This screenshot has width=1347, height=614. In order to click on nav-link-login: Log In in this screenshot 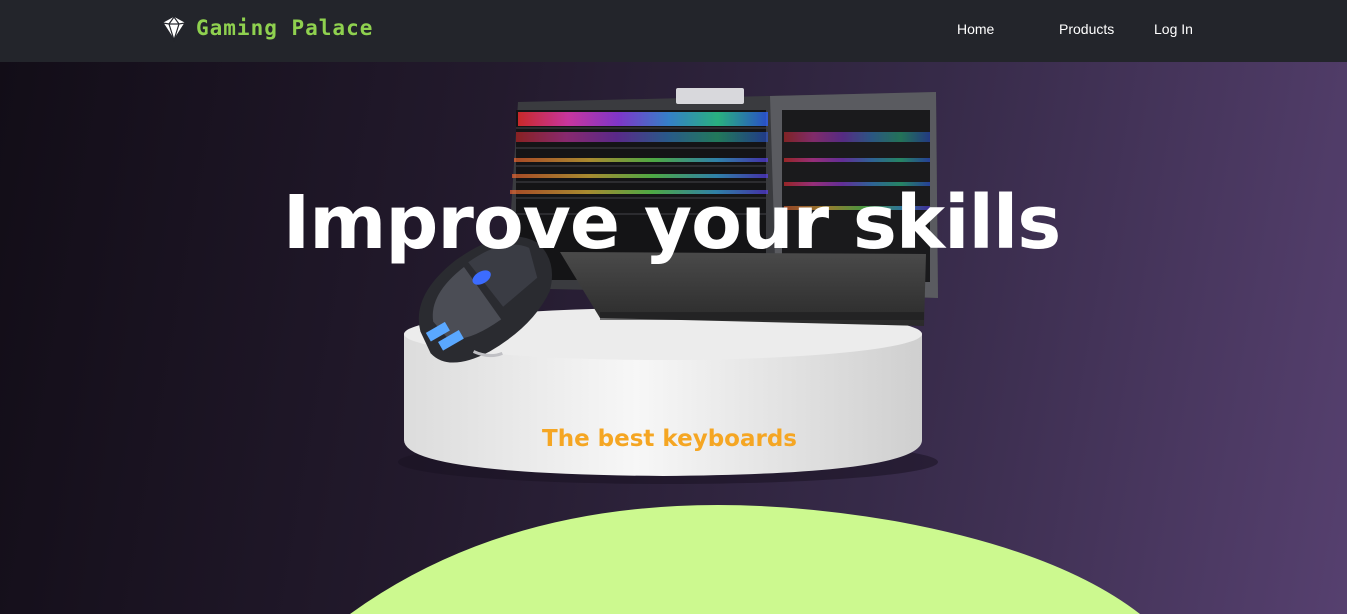, I will do `click(1173, 29)`.